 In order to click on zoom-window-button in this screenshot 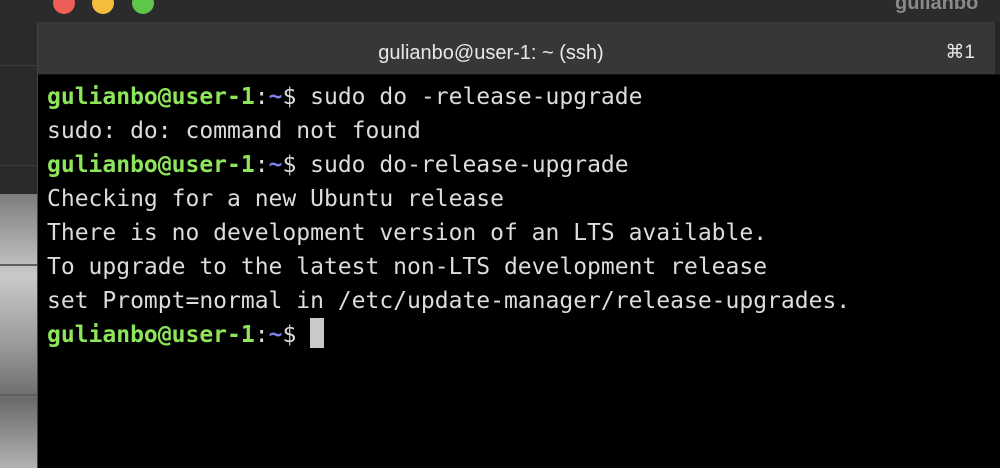, I will do `click(143, 7)`.